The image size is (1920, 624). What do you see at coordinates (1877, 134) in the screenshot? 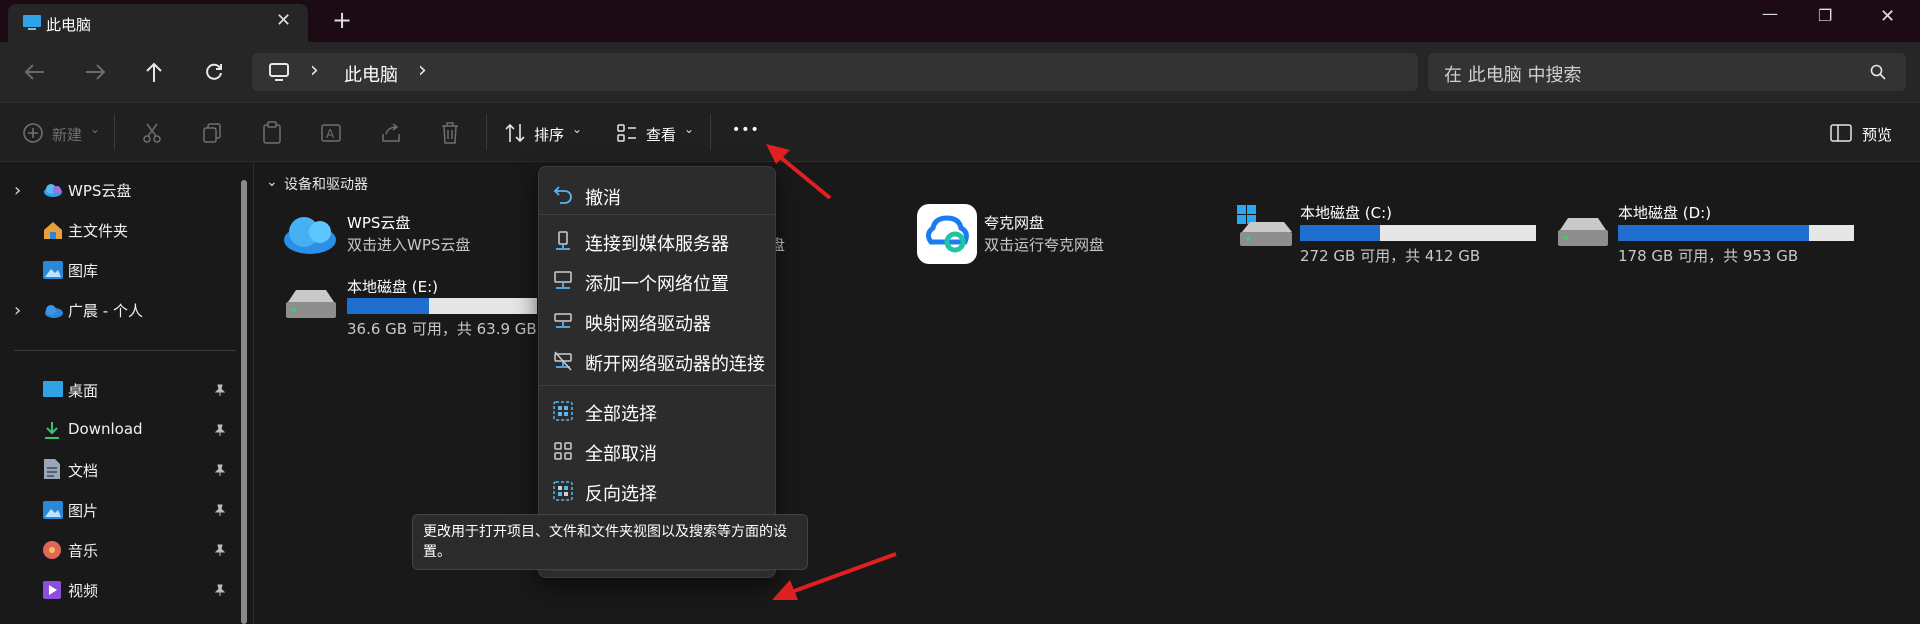
I see `preview-button: 预览` at bounding box center [1877, 134].